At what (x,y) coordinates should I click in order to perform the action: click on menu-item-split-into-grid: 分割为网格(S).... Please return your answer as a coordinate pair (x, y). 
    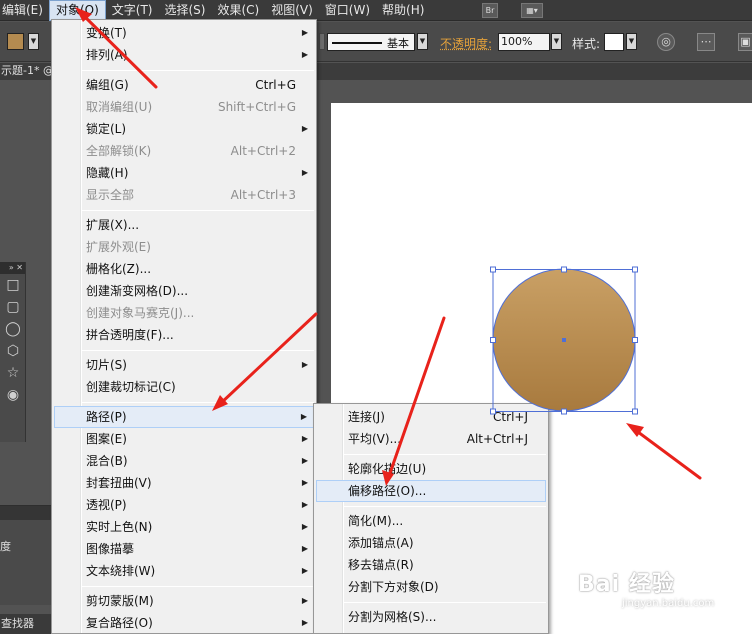
    Looking at the image, I should click on (431, 617).